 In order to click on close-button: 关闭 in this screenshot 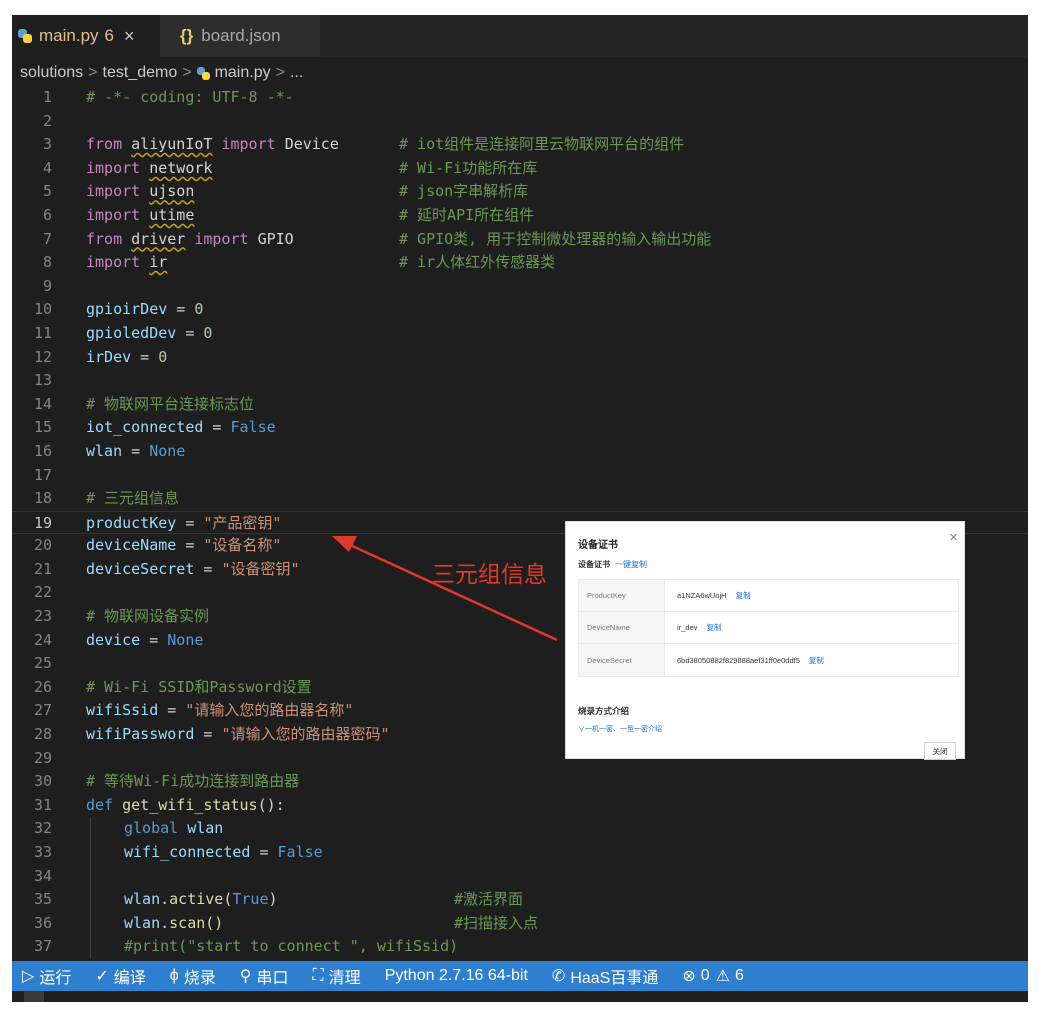, I will do `click(940, 751)`.